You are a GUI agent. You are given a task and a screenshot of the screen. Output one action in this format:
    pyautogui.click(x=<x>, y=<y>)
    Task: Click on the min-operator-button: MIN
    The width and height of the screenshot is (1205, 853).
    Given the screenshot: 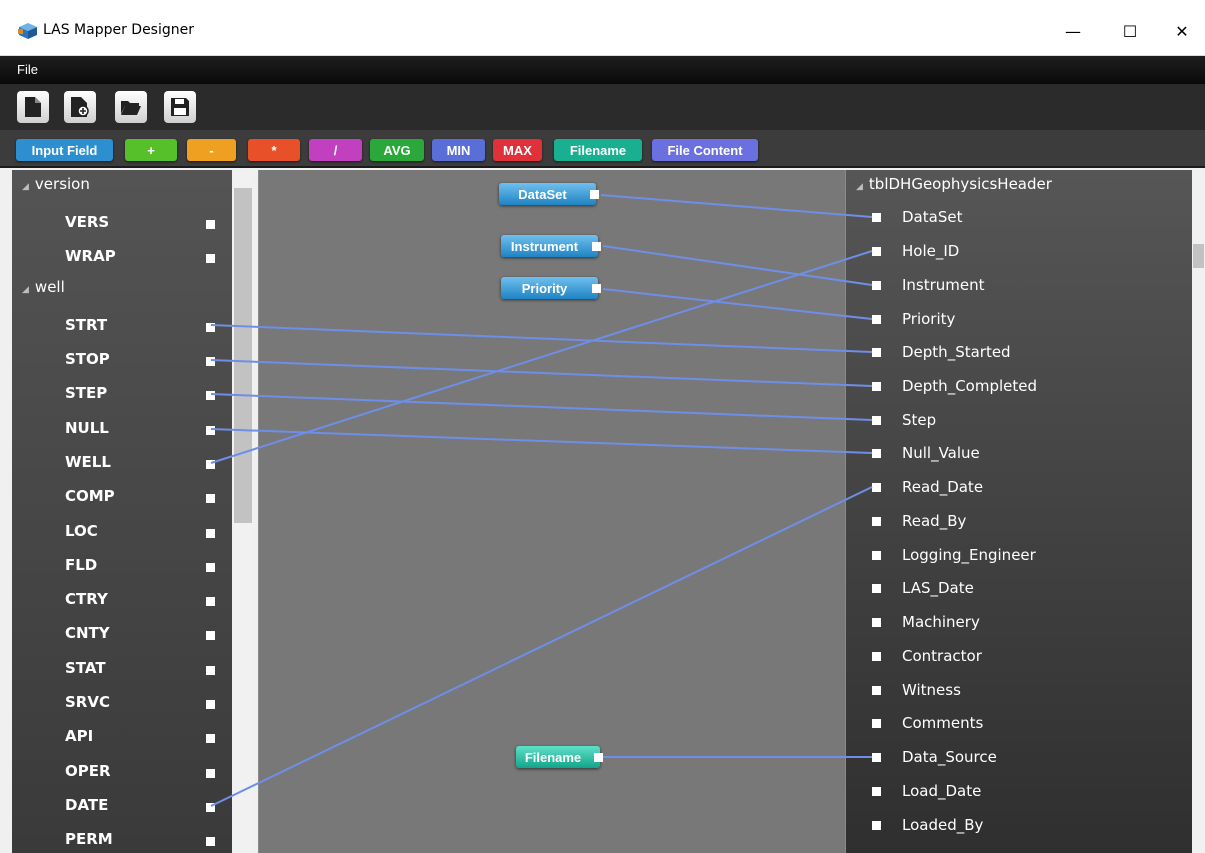 What is the action you would take?
    pyautogui.click(x=458, y=150)
    